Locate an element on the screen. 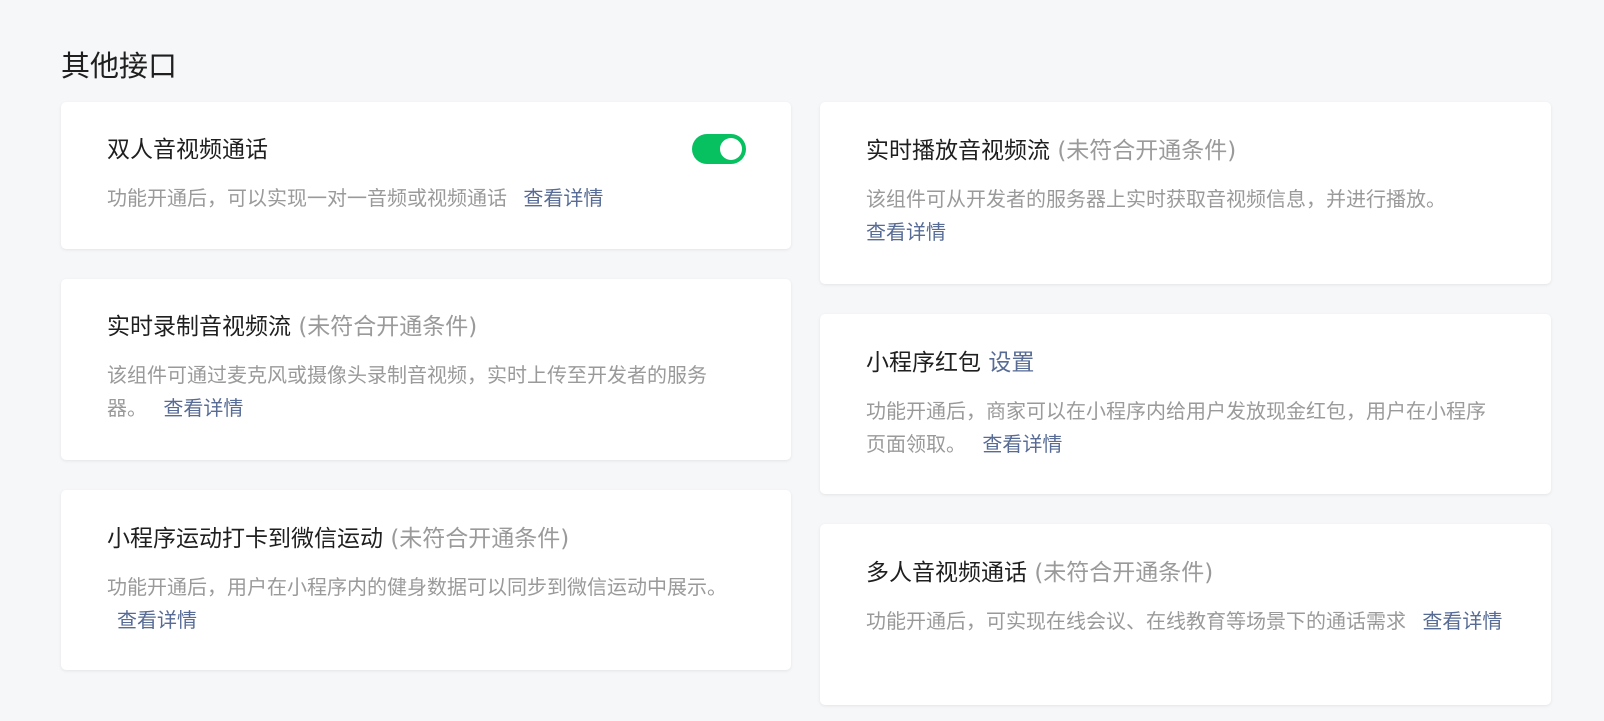  card-desc: 功能开通后，可实现在线会议、在线教育等场景下的通话需求 查看详情 is located at coordinates (1185, 621).